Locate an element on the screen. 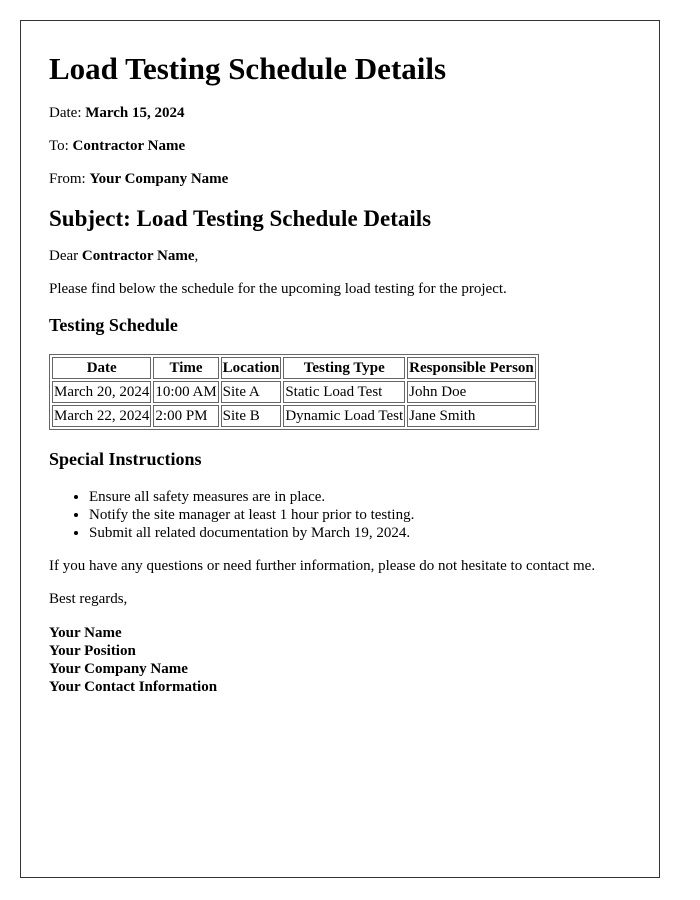  column-header-location: Location is located at coordinates (251, 368).